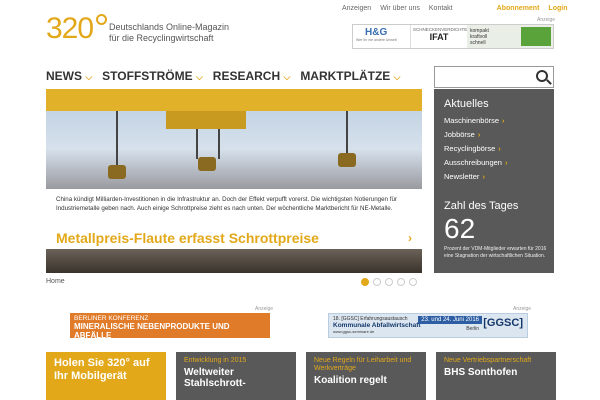 Image resolution: width=600 pixels, height=400 pixels. Describe the element at coordinates (518, 8) in the screenshot. I see `nav-link-abonnement: Abonnement` at that location.